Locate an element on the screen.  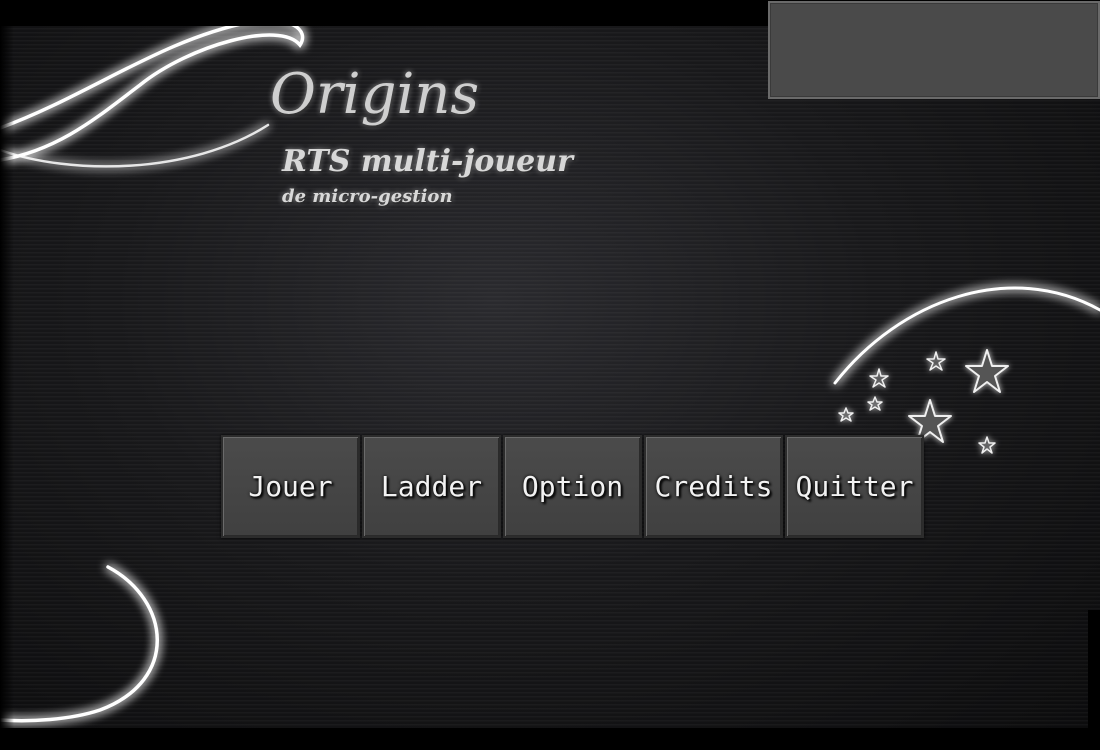
main-menu: Jouer Ladder Option Credits Quitter is located at coordinates (572, 486).